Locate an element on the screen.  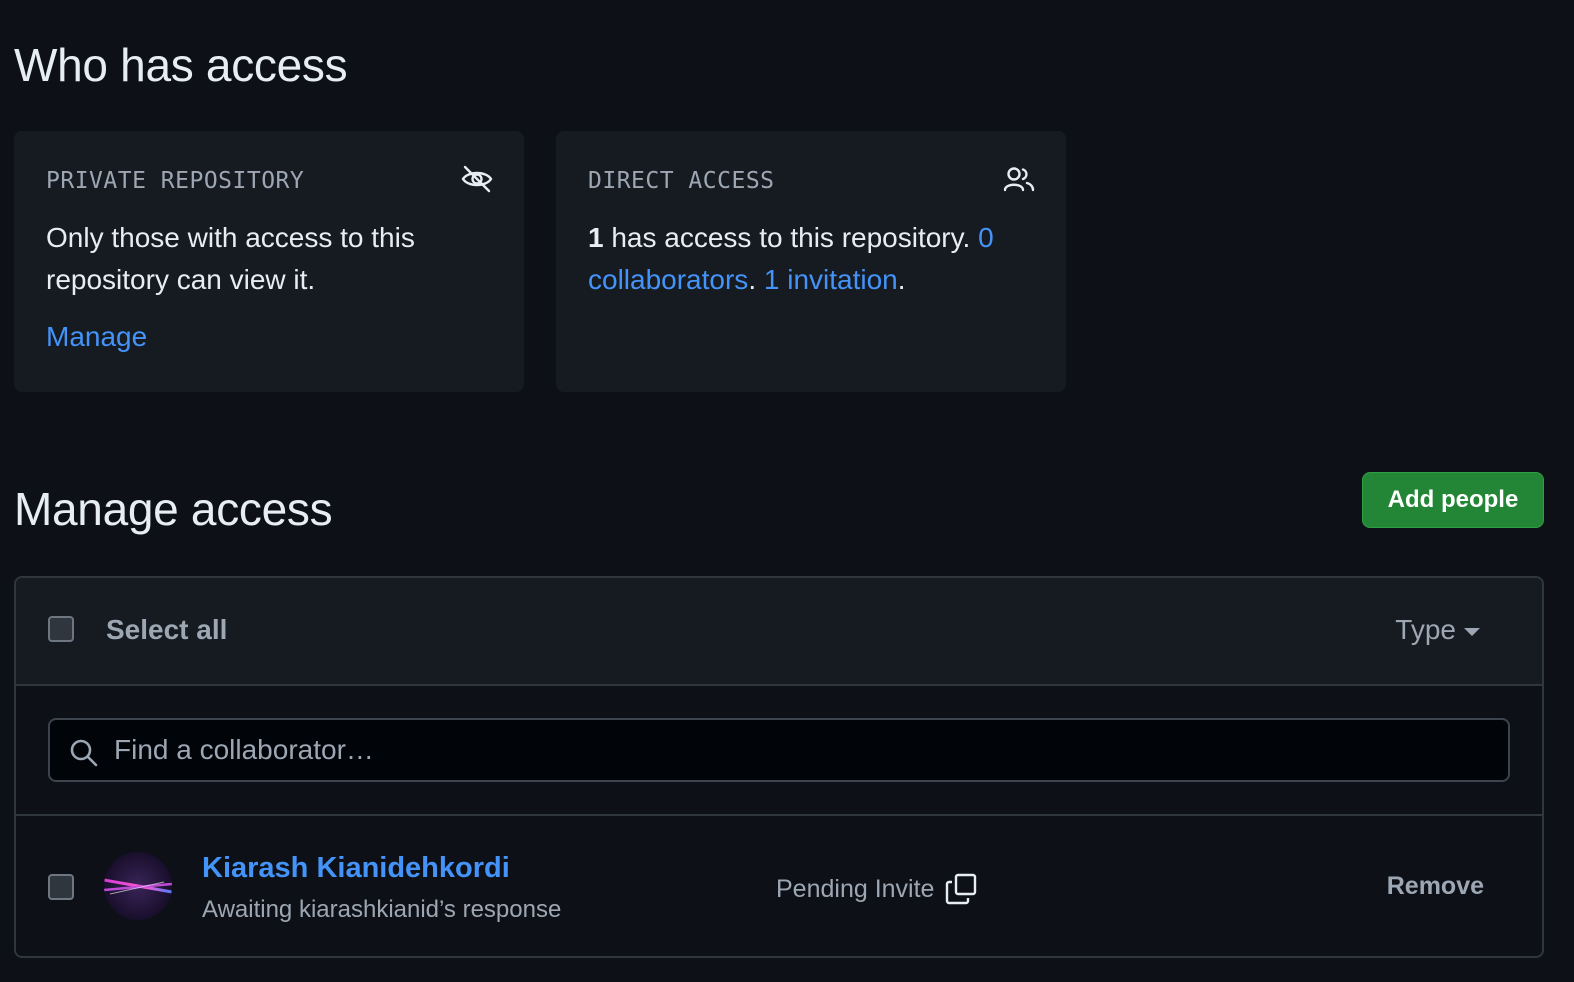
direct-access-caption: DIRECT ACCESS is located at coordinates (681, 181).